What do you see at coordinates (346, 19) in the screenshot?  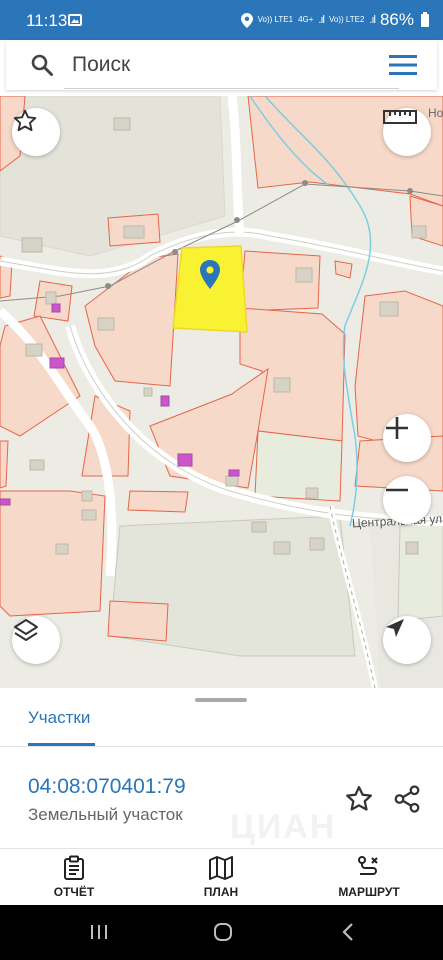 I see `network-2-label: Vo)) LTE2` at bounding box center [346, 19].